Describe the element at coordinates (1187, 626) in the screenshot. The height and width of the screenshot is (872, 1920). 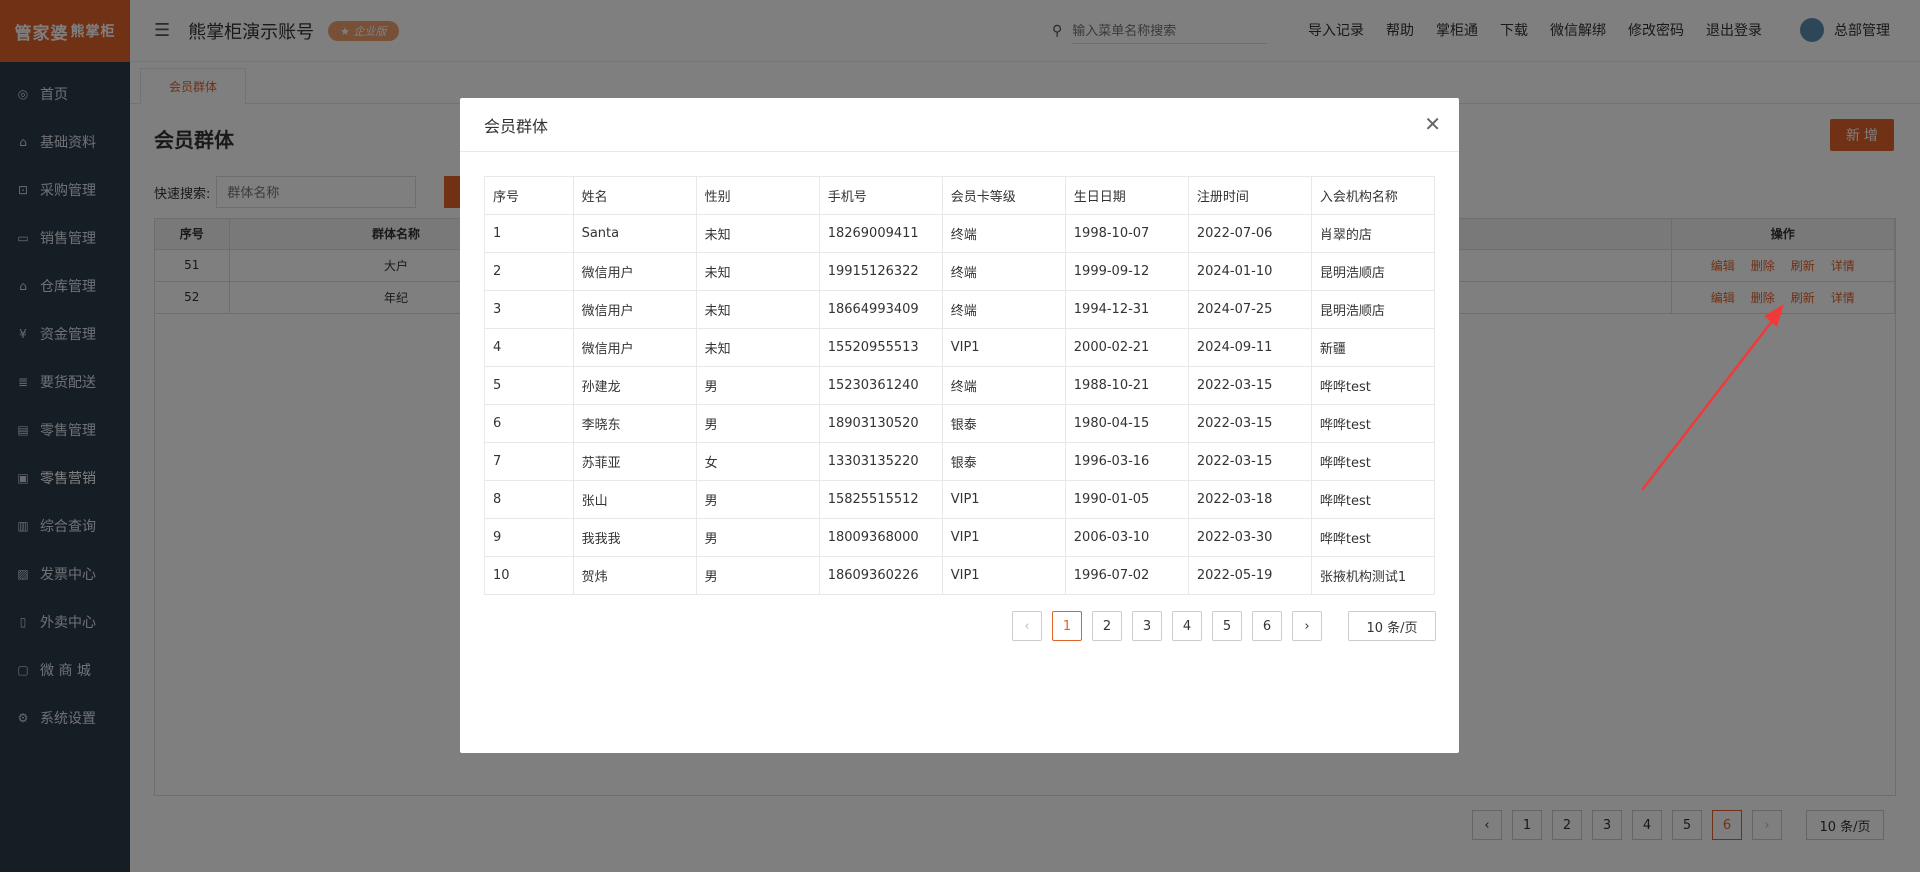
I see `page-button: 4` at that location.